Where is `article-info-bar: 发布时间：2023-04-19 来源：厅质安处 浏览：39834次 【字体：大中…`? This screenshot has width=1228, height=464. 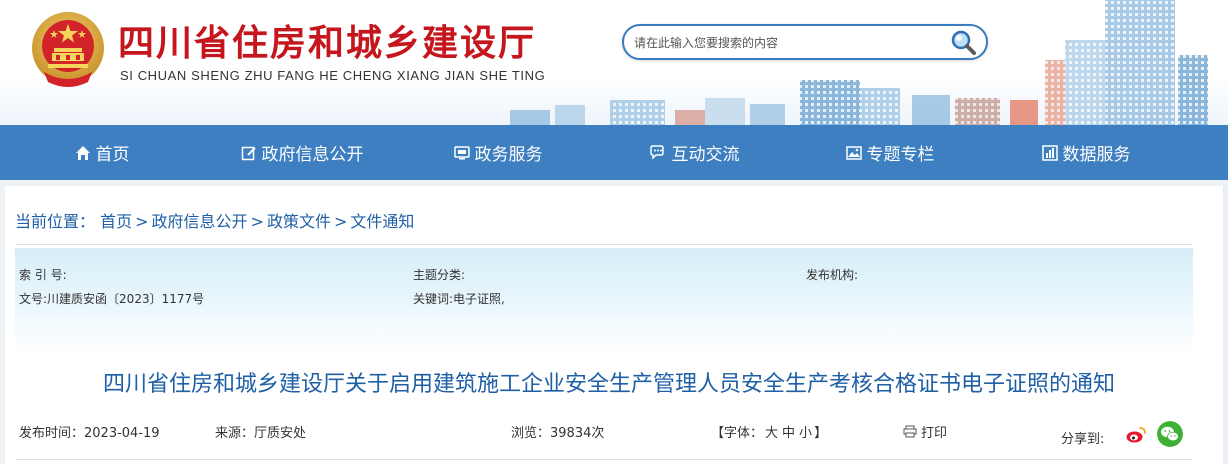 article-info-bar: 发布时间：2023-04-19 来源：厅质安处 浏览：39834次 【字体：大中… is located at coordinates (614, 433).